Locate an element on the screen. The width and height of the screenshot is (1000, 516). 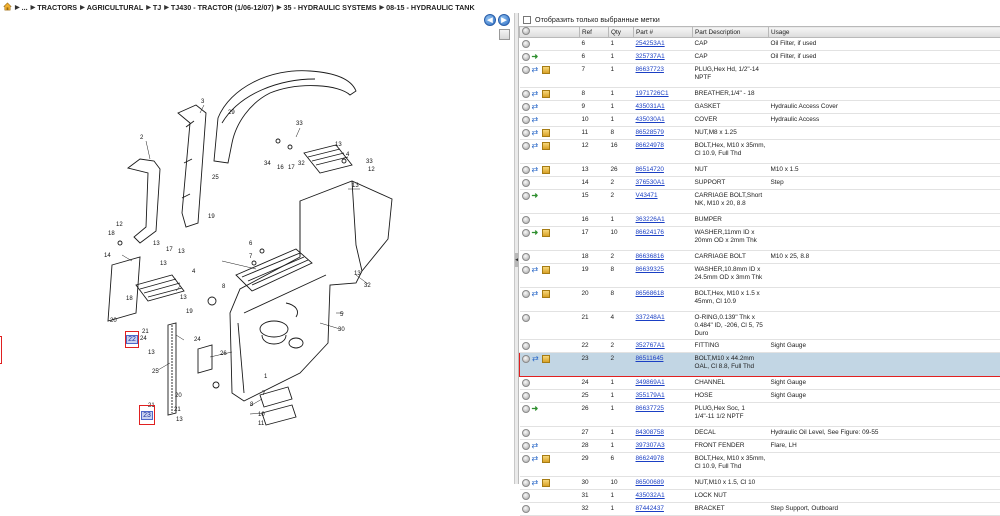
breadcrumb-item: ▶TJ is located at coordinates (153, 7).